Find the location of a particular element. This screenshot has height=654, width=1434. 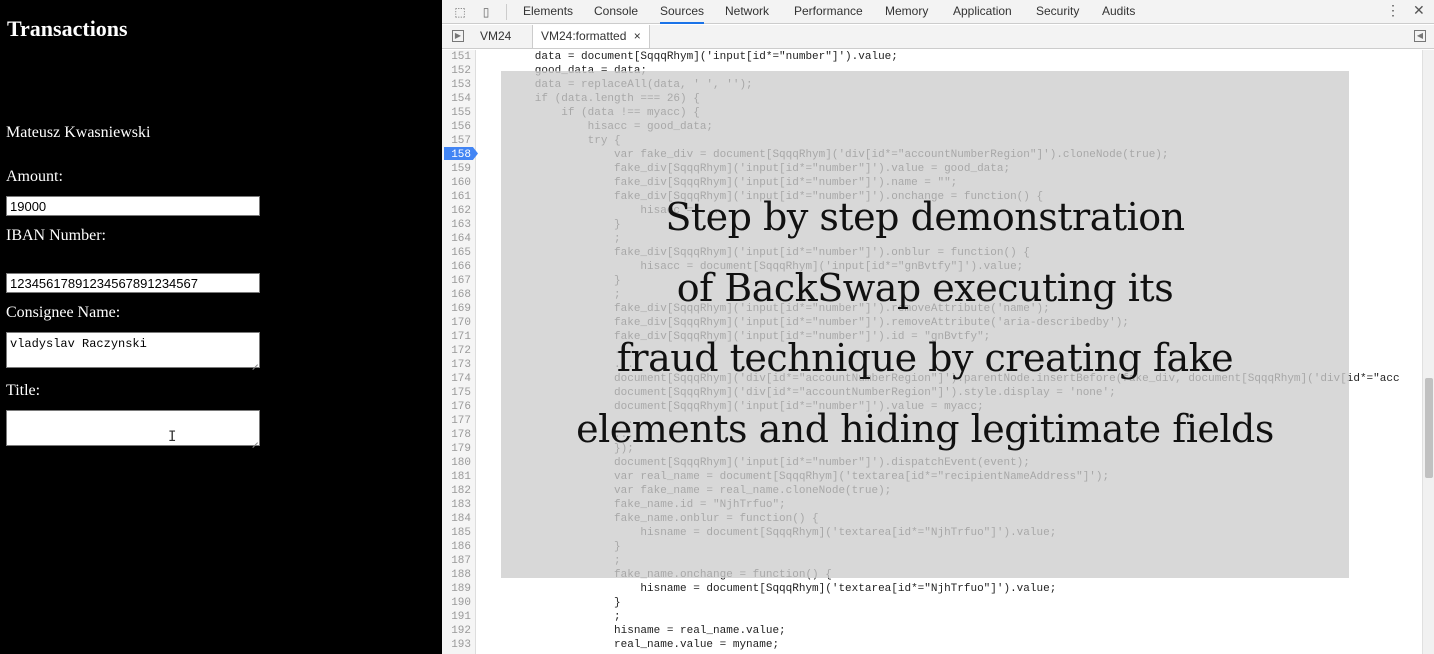

line-number: 164 is located at coordinates (456, 239).